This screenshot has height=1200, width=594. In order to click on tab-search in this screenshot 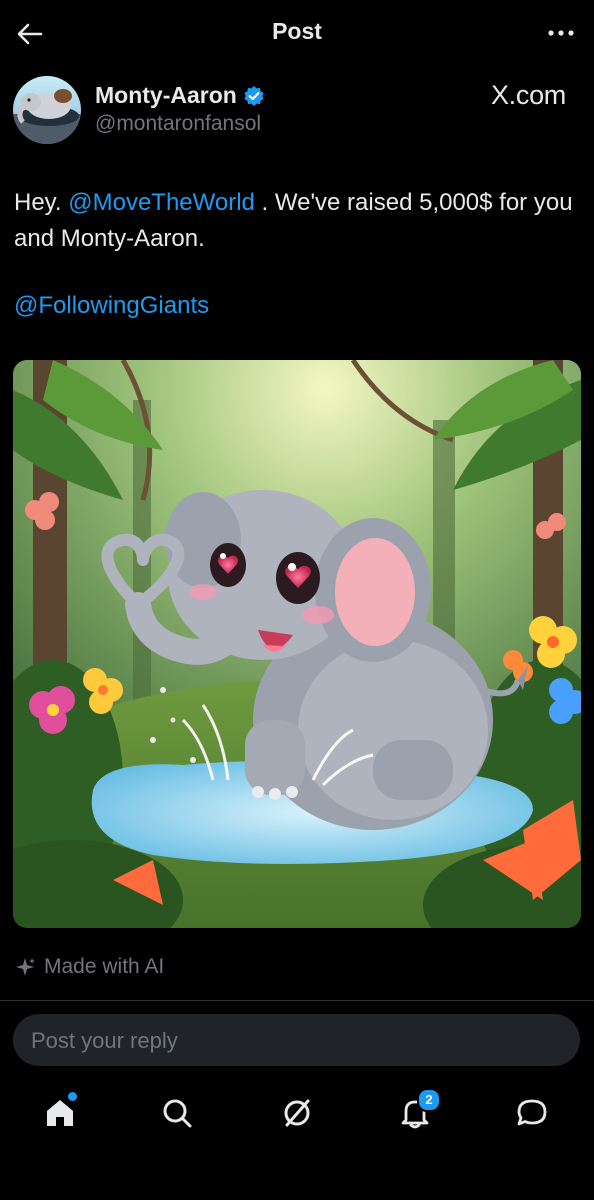, I will do `click(177, 1126)`.